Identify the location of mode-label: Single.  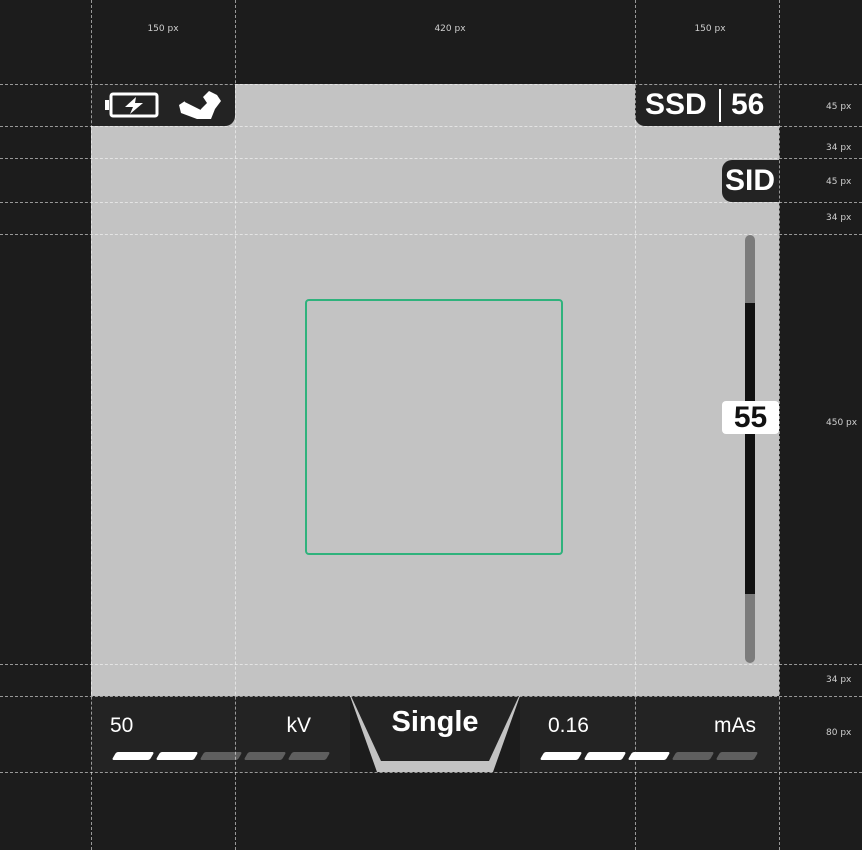
(435, 722).